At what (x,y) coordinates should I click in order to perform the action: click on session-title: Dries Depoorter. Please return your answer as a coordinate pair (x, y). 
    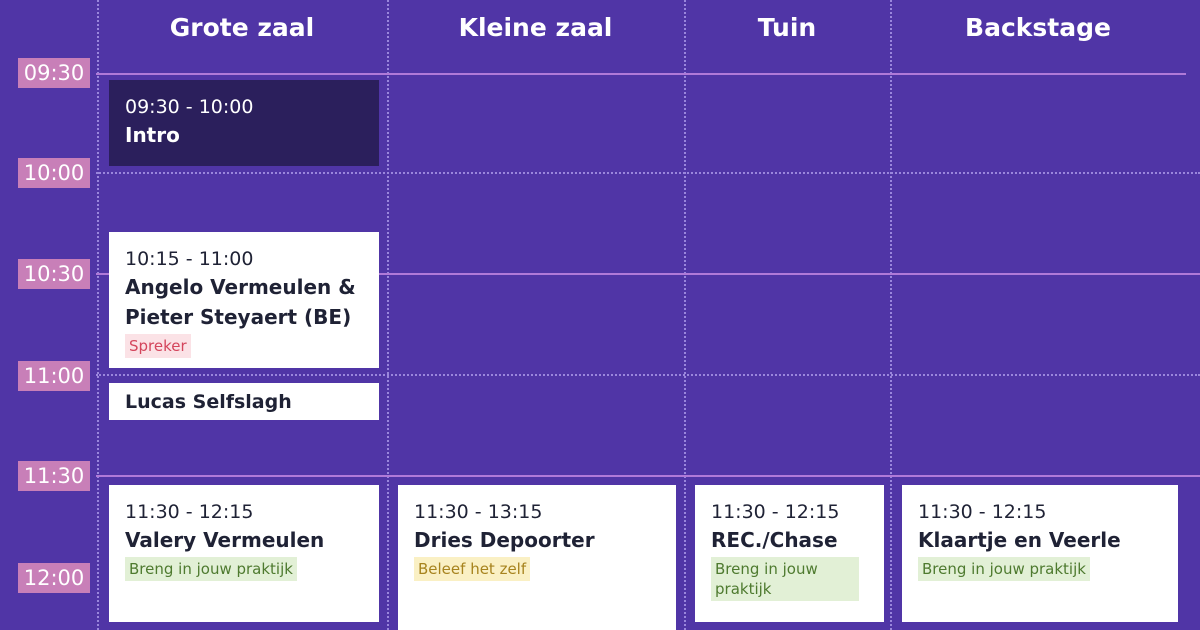
    Looking at the image, I should click on (504, 540).